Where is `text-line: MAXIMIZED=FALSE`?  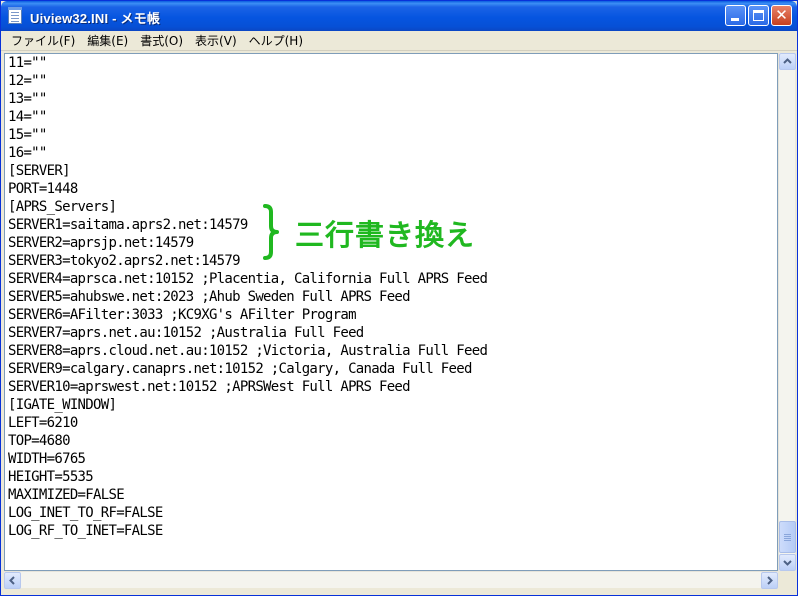
text-line: MAXIMIZED=FALSE is located at coordinates (66, 495).